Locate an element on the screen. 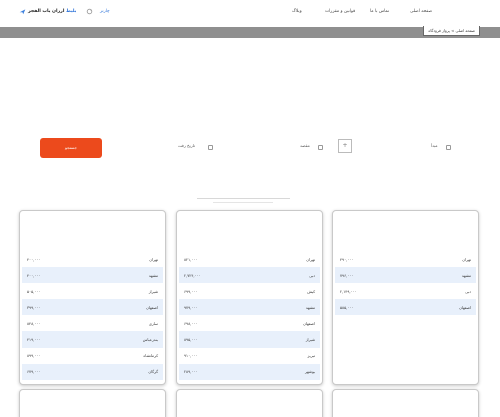 The width and height of the screenshot is (500, 417). price-row: ۴۱۹,۰۰۰ بندرعباس is located at coordinates (92, 339).